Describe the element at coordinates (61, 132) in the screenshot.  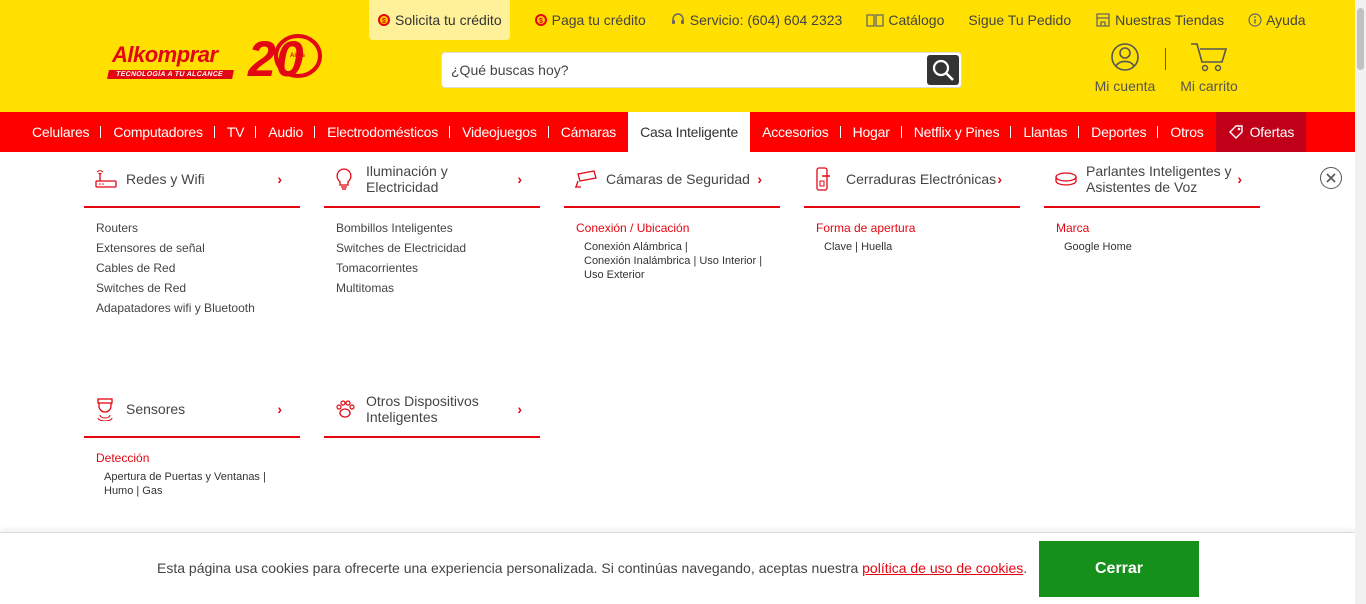
I see `category-celulares: Celulares` at that location.